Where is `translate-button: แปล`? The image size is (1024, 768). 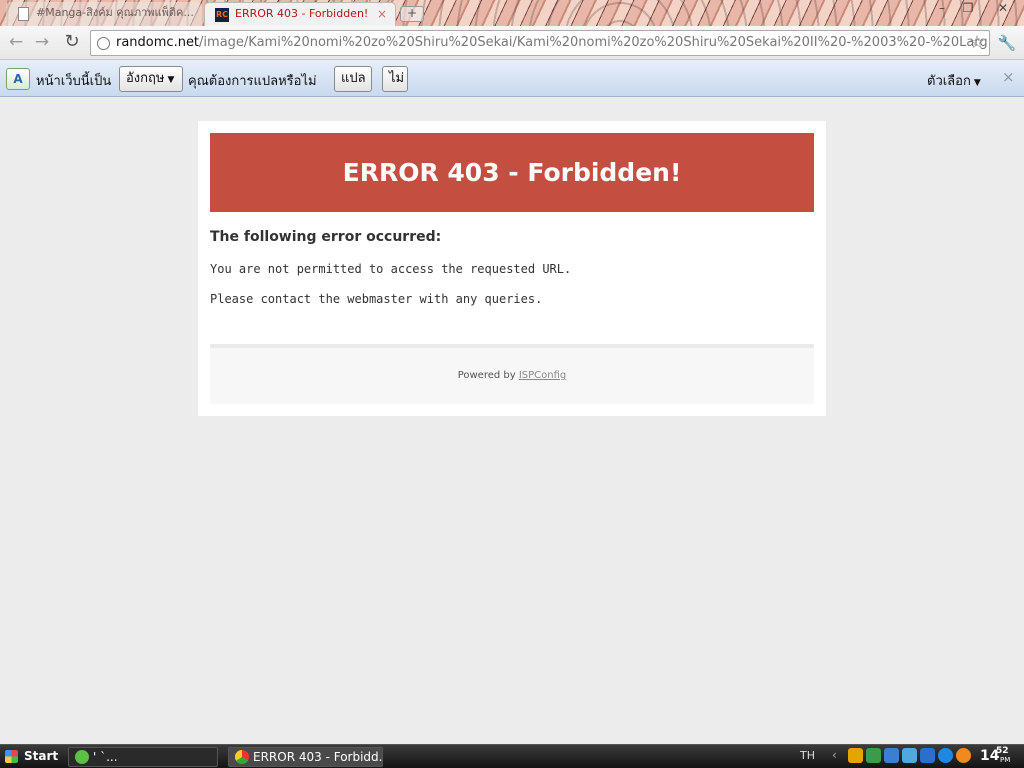
translate-button: แปล is located at coordinates (353, 79).